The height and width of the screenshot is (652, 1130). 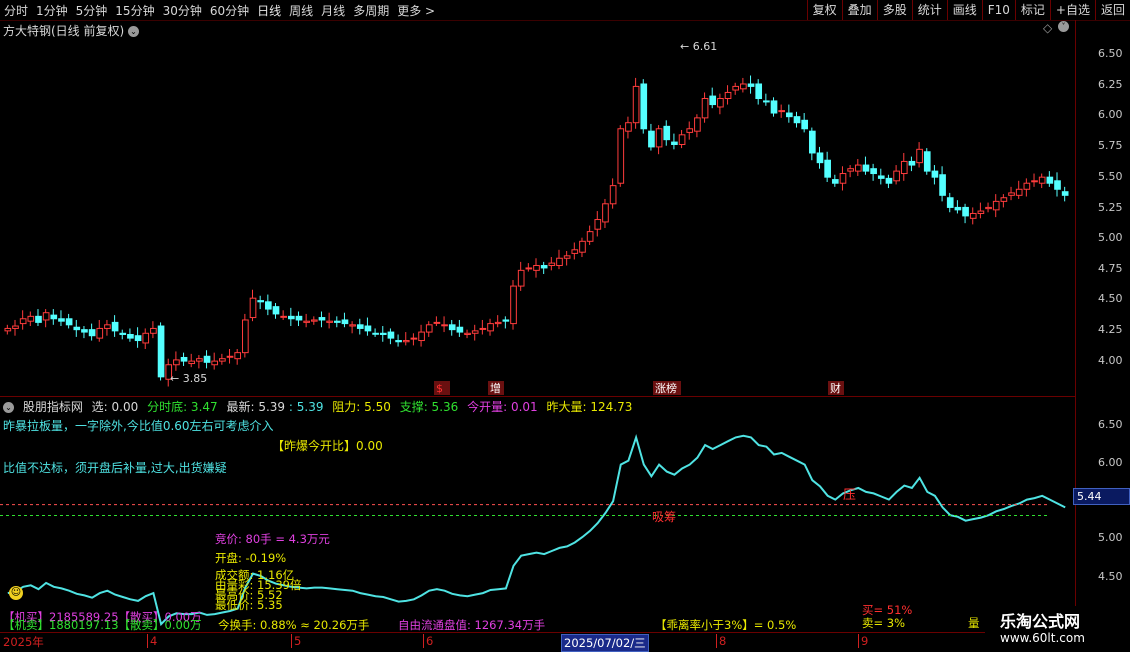 I want to click on tab-period: 周线, so click(x=301, y=10).